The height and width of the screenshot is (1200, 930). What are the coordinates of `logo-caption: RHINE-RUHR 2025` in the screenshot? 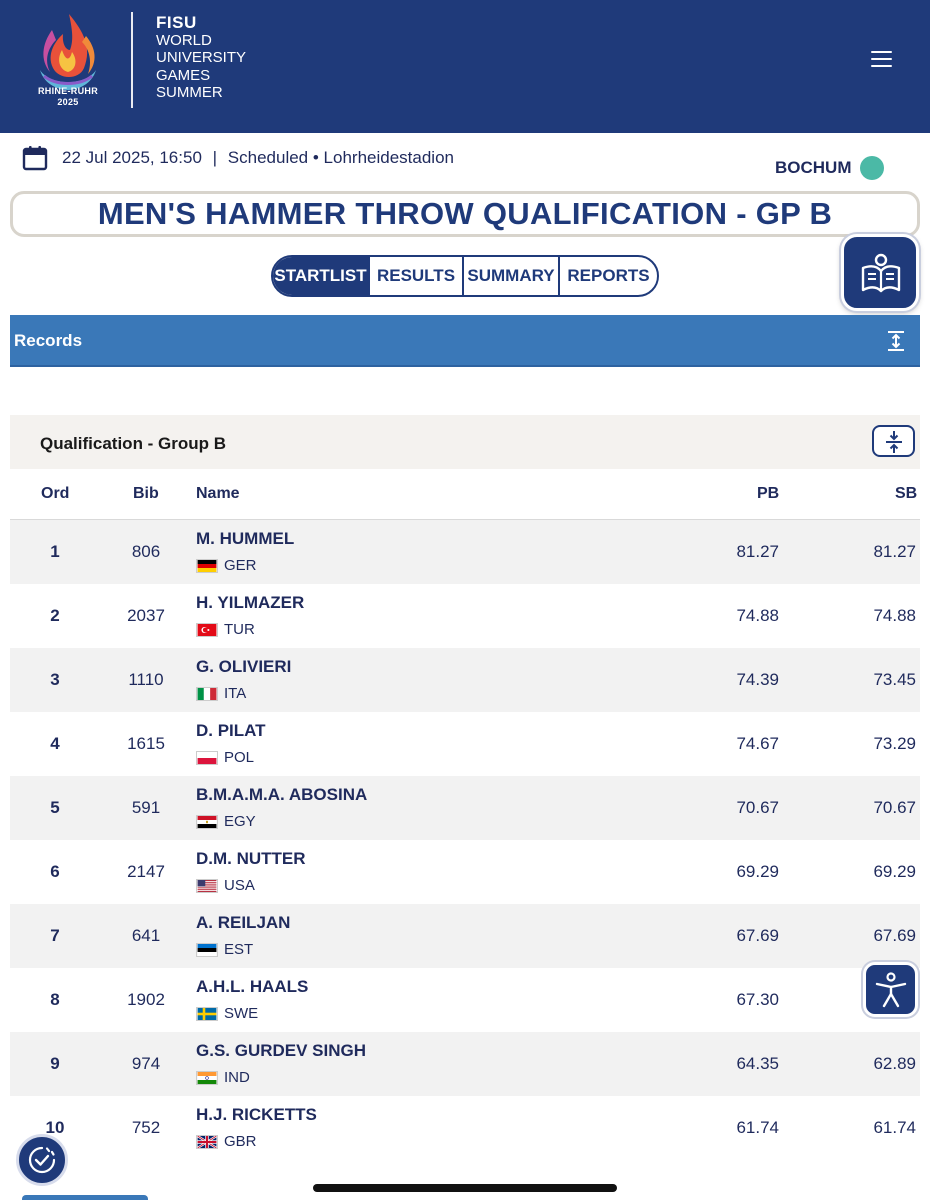 It's located at (68, 97).